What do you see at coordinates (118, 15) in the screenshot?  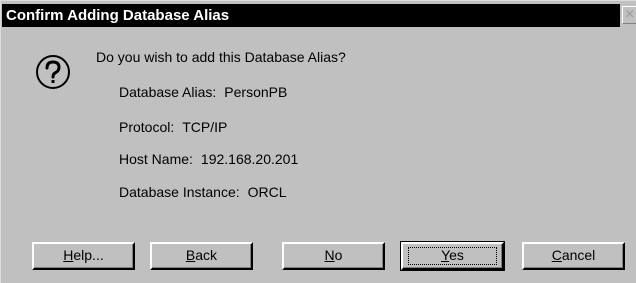 I see `dialog-title: Confirm Adding Database Alias` at bounding box center [118, 15].